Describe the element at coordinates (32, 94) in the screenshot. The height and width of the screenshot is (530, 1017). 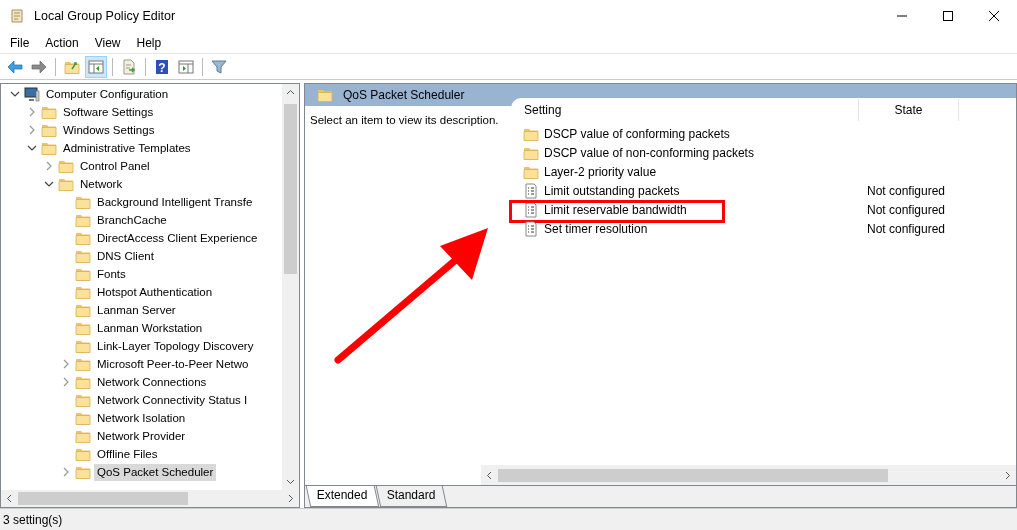
I see `computer-icon` at that location.